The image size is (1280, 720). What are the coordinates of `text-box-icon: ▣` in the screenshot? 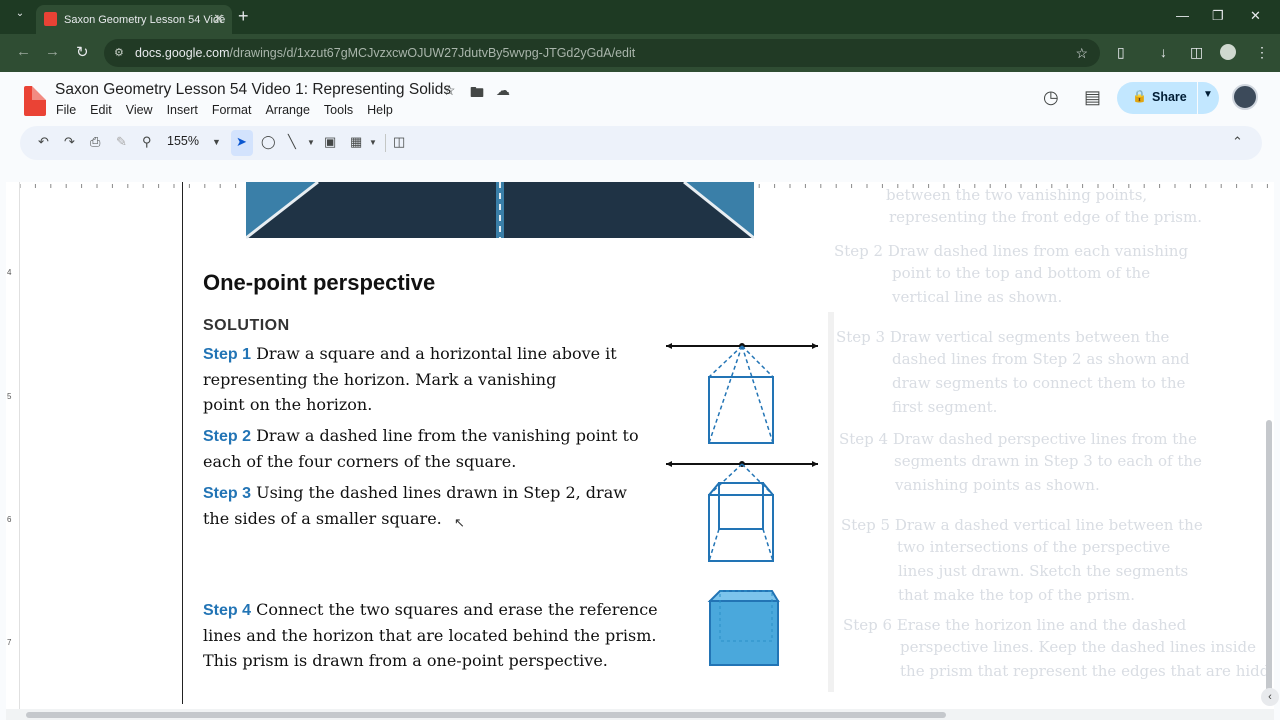 It's located at (330, 142).